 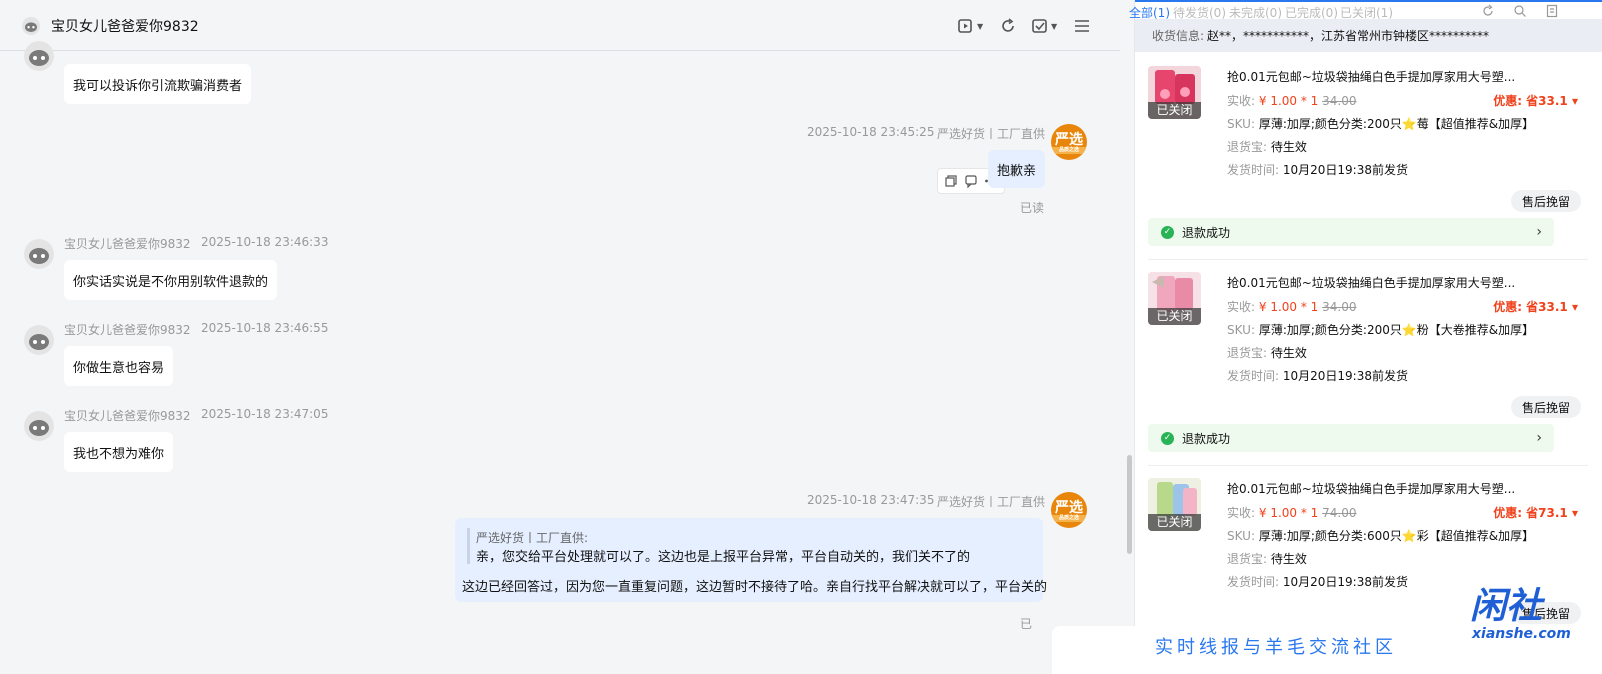 I want to click on menu-button, so click(x=1082, y=26).